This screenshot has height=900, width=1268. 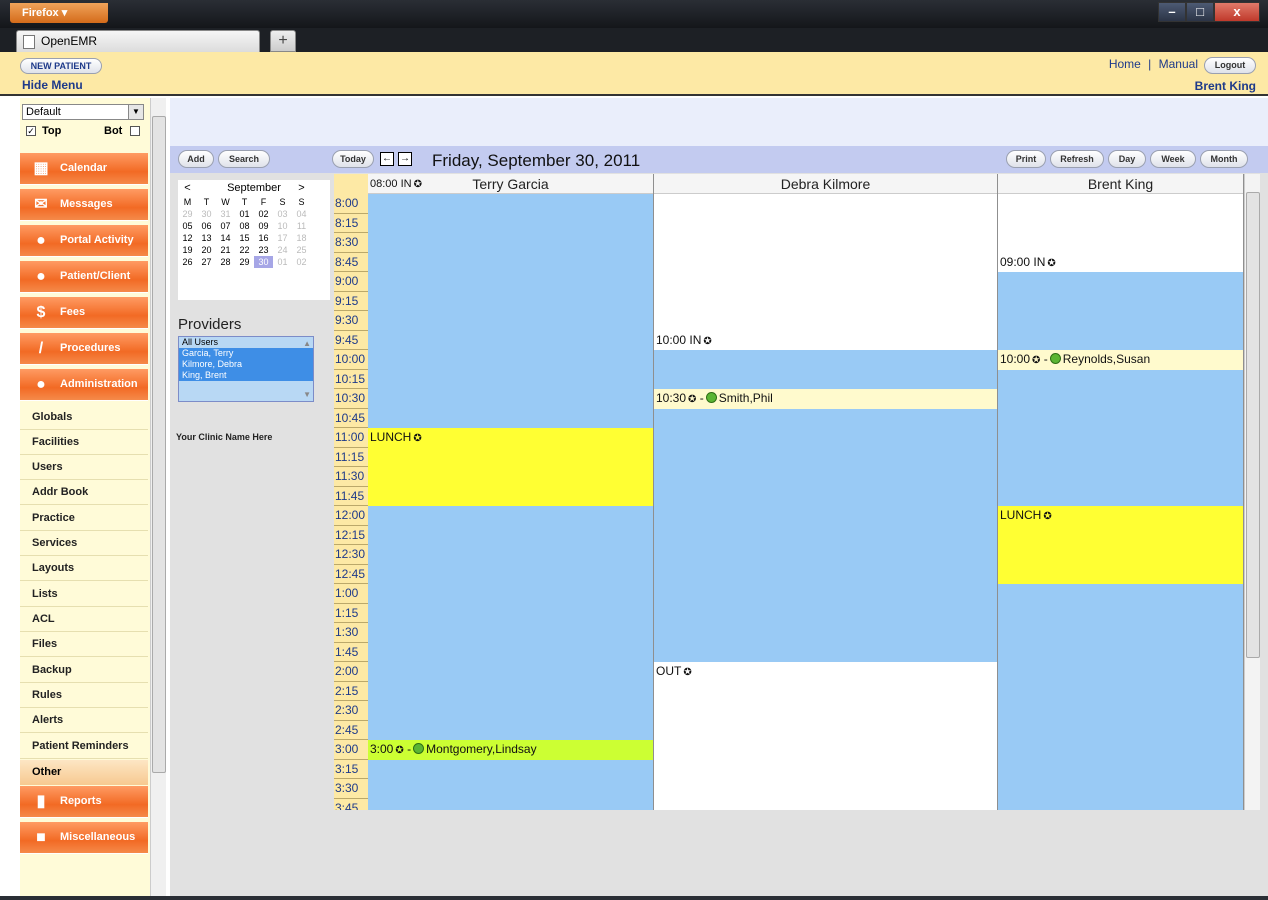 What do you see at coordinates (244, 159) in the screenshot?
I see `search-button: Search` at bounding box center [244, 159].